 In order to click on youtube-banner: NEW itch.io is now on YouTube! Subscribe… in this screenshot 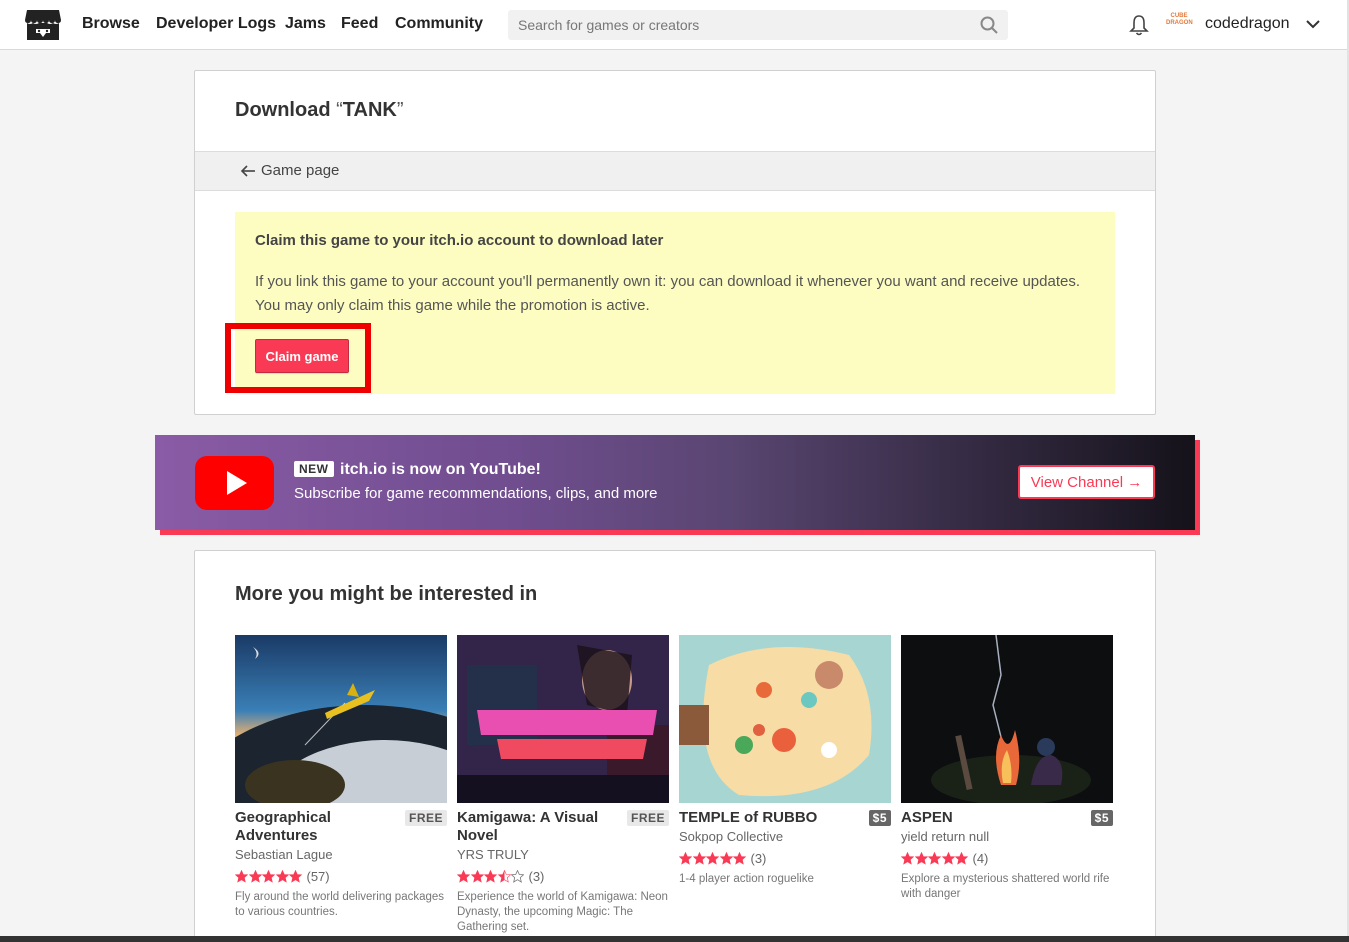, I will do `click(675, 482)`.